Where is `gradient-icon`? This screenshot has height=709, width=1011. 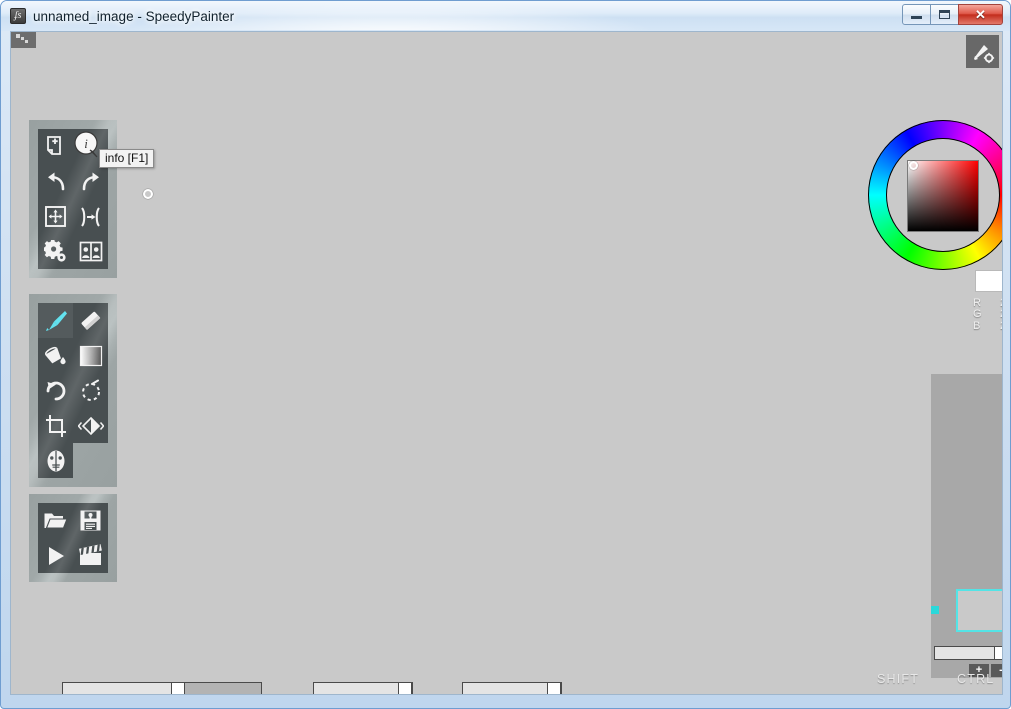
gradient-icon is located at coordinates (90, 355).